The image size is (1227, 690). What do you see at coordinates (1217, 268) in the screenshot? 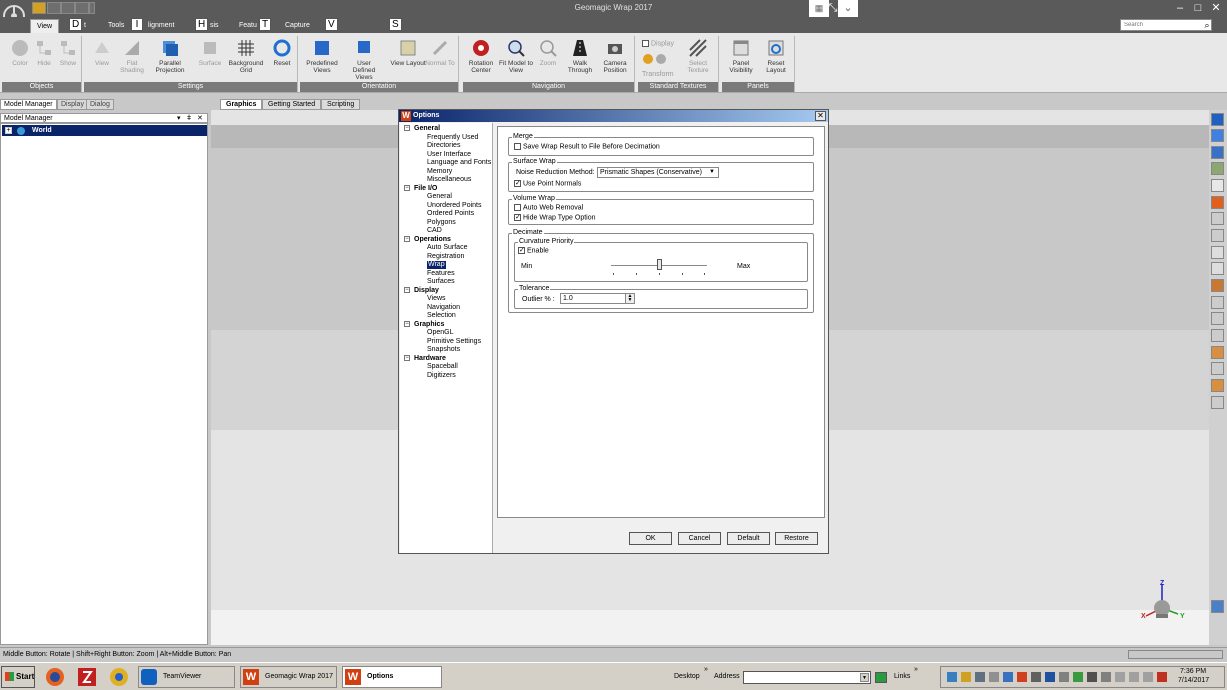
I see `brush-icon` at bounding box center [1217, 268].